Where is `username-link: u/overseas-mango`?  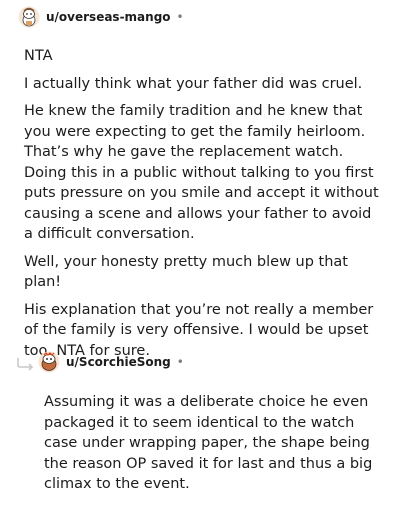
username-link: u/overseas-mango is located at coordinates (108, 17).